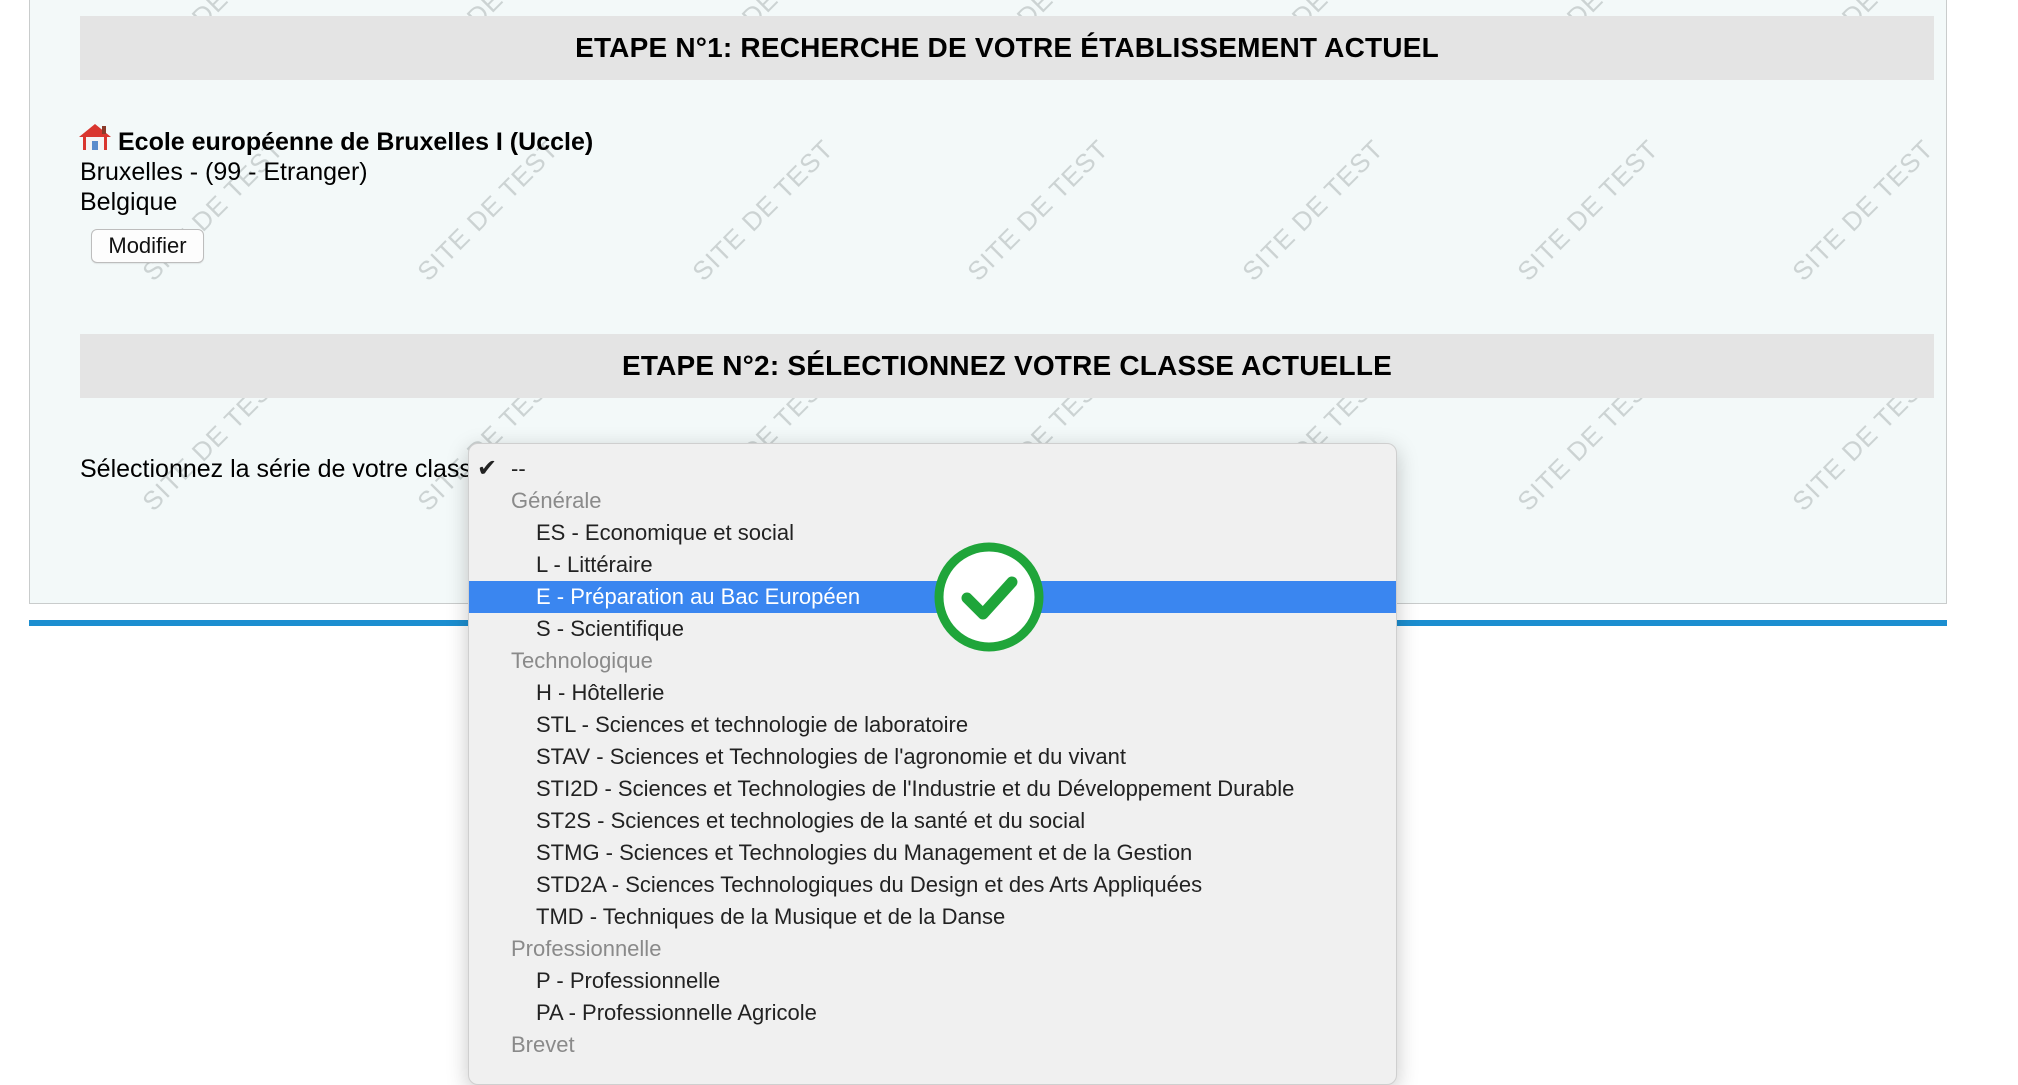 This screenshot has width=2018, height=1085. I want to click on school-city: Bruxelles - (99 - Etranger), so click(224, 172).